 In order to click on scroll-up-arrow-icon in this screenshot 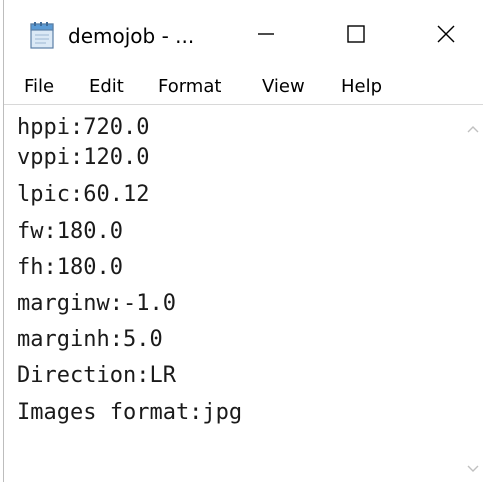, I will do `click(473, 126)`.